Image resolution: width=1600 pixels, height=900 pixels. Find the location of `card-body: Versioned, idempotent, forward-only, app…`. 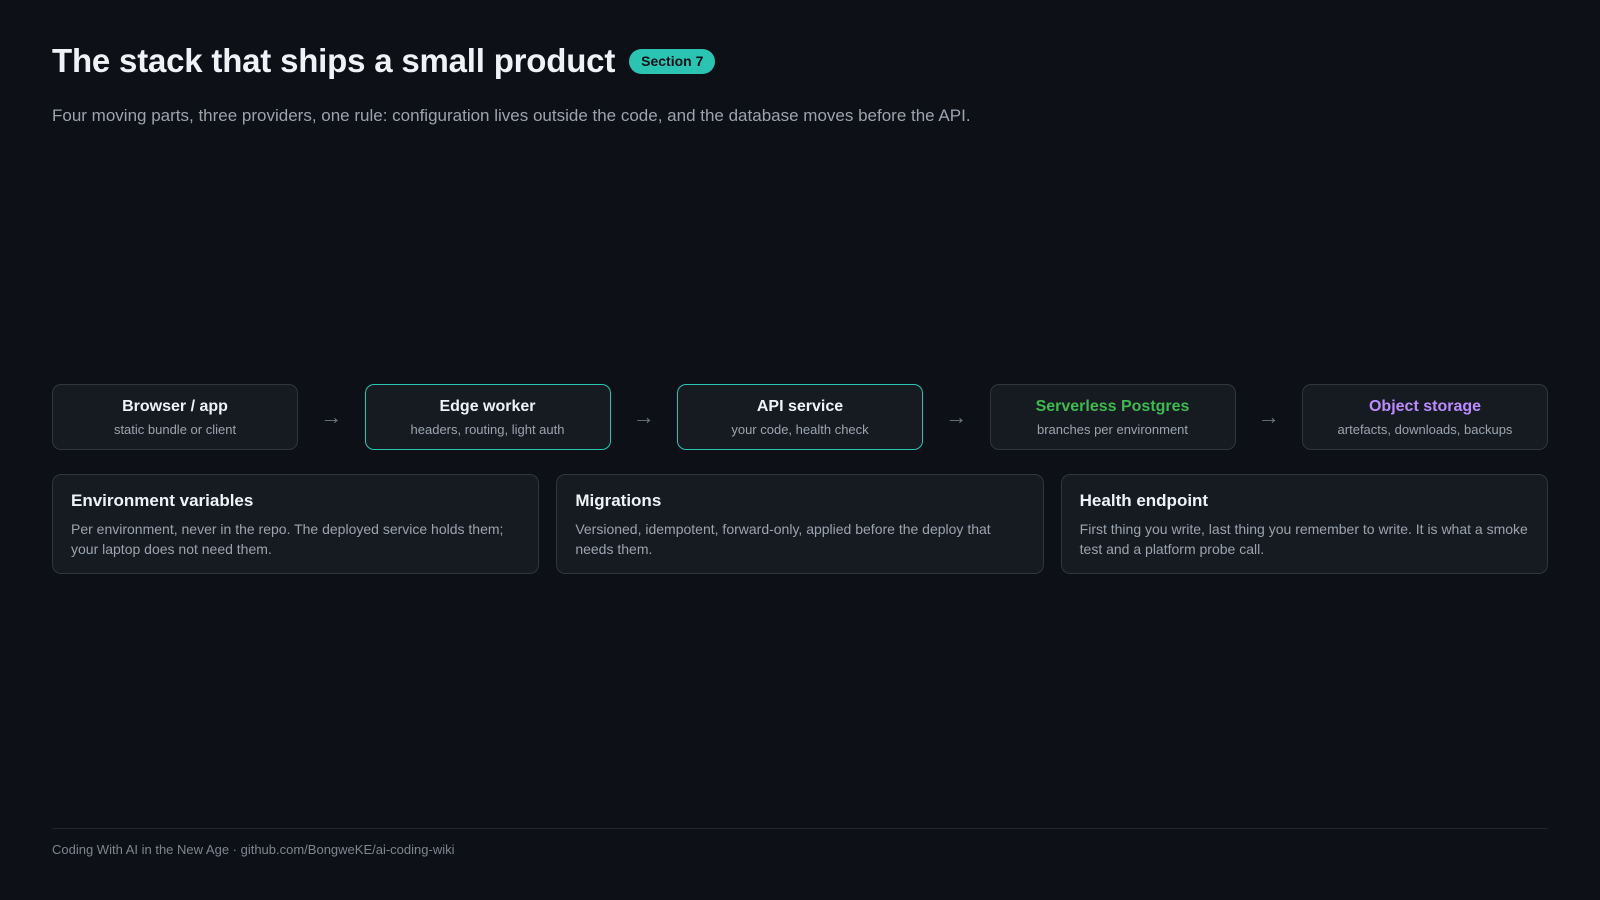

card-body: Versioned, idempotent, forward-only, app… is located at coordinates (783, 539).